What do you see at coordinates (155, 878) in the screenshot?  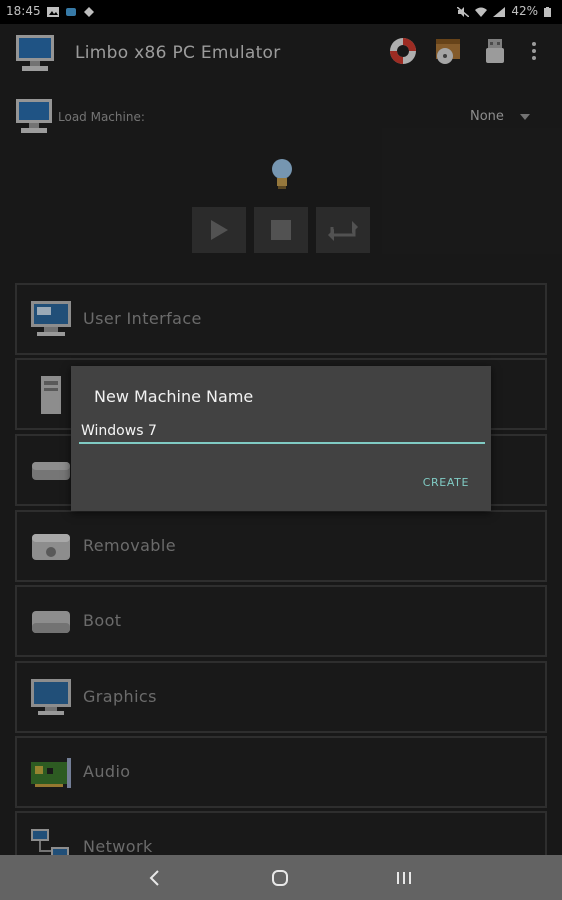 I see `back-icon` at bounding box center [155, 878].